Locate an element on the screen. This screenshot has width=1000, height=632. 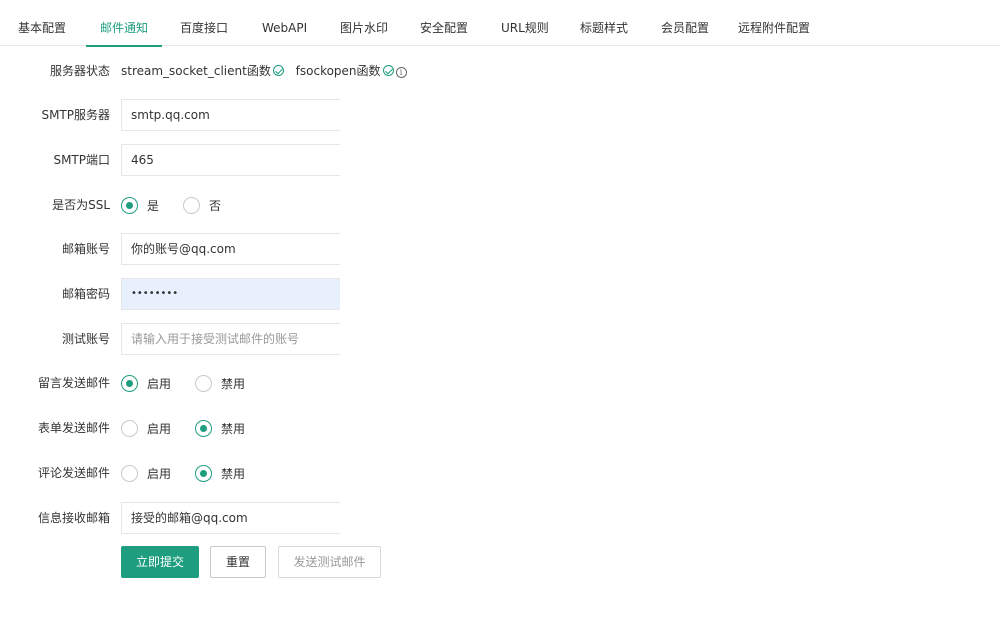
form-mail-disable-radio: 禁用 is located at coordinates (220, 428).